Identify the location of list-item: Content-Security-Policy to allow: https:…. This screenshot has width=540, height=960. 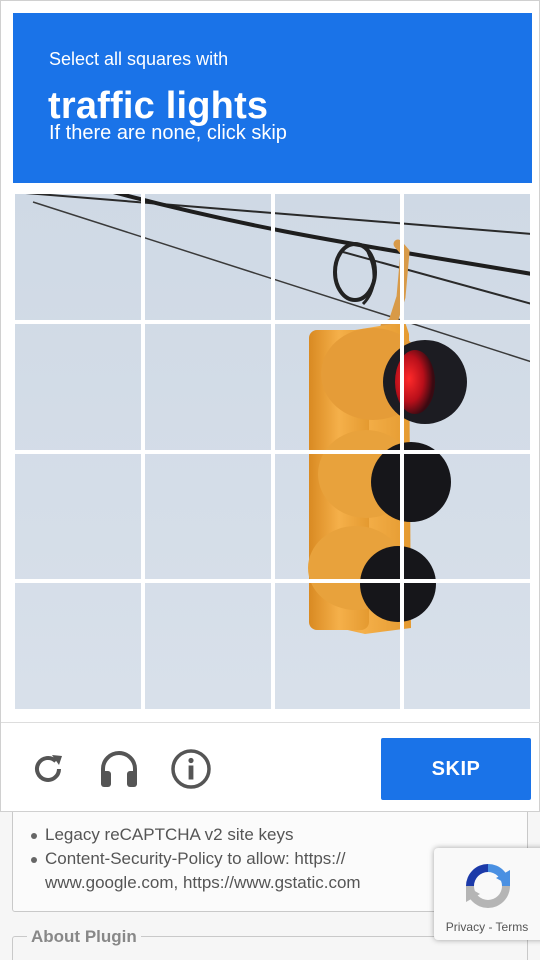
(241, 871).